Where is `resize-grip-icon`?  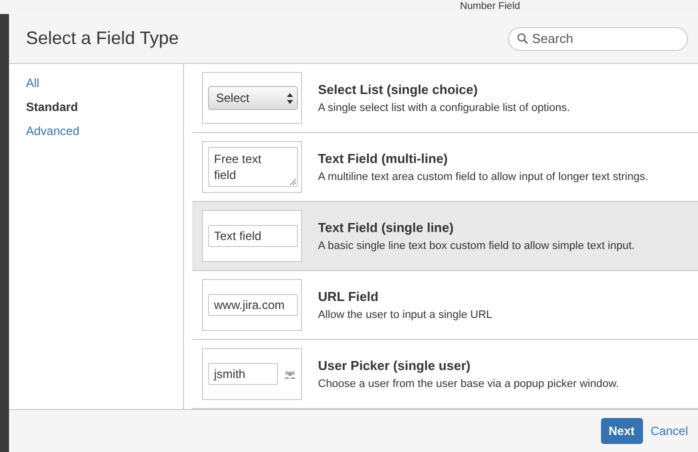
resize-grip-icon is located at coordinates (293, 182).